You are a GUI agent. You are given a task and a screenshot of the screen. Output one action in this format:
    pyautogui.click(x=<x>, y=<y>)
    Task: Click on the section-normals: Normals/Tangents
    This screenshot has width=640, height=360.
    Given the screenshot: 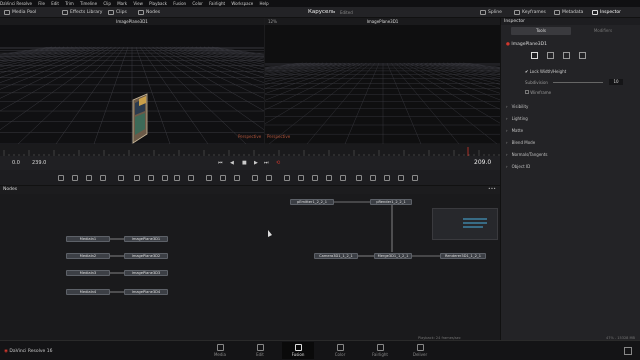 What is the action you would take?
    pyautogui.click(x=527, y=154)
    